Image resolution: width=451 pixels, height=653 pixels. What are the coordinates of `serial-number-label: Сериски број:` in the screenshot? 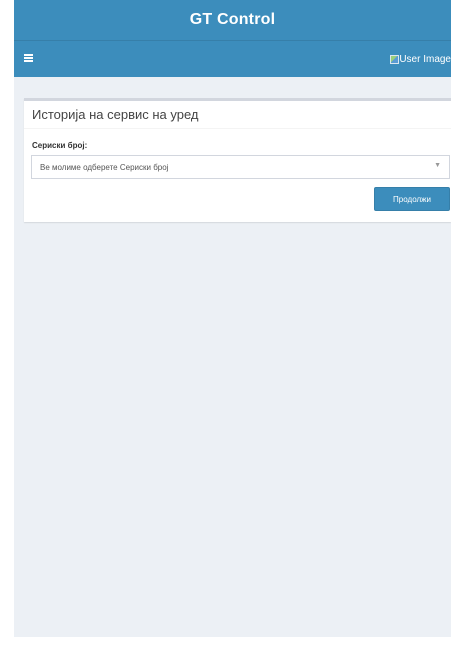 It's located at (60, 145).